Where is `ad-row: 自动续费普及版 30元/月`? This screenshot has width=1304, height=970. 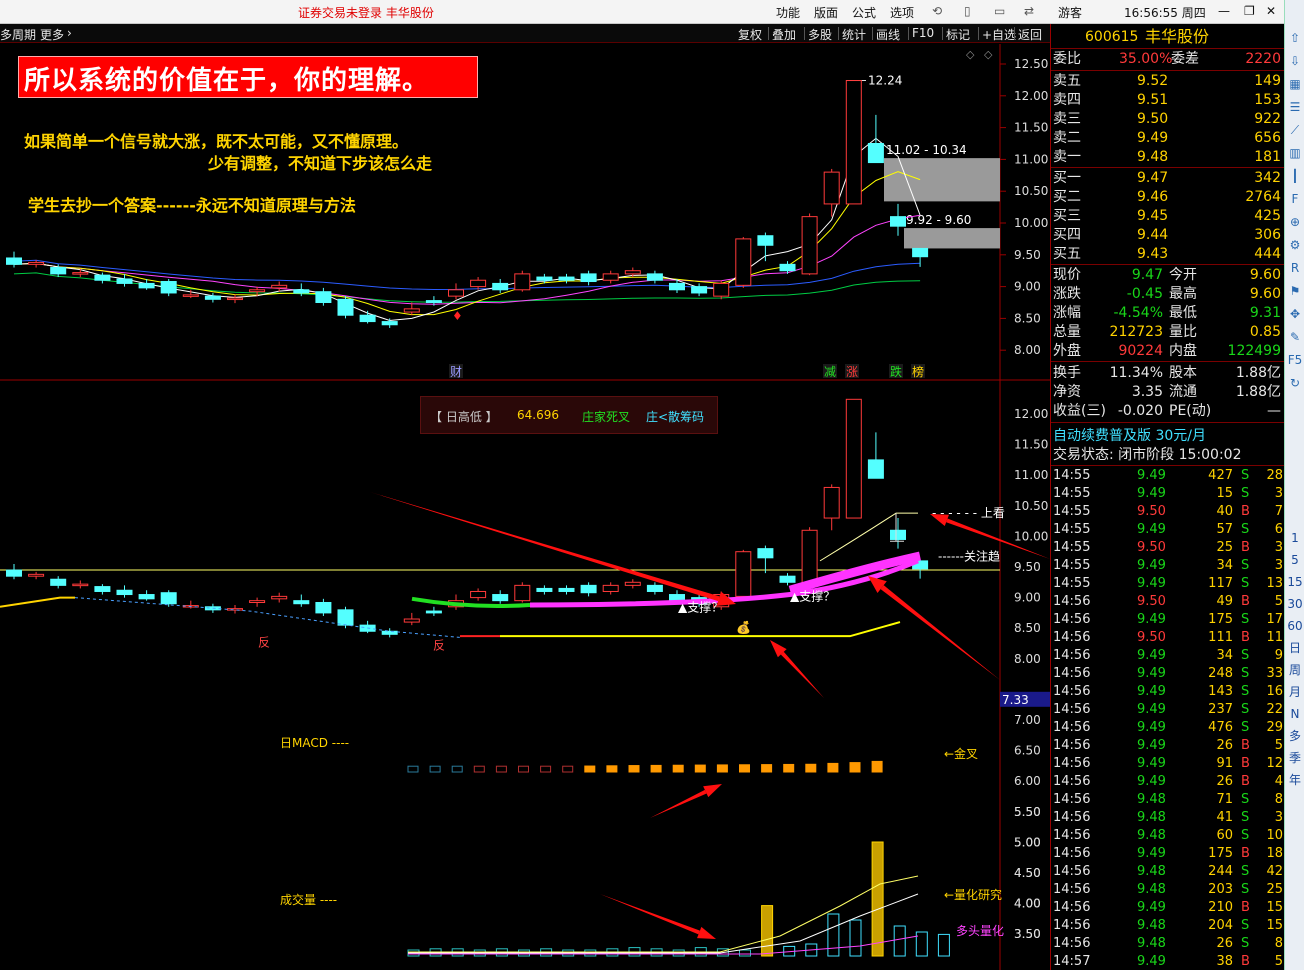
ad-row: 自动续费普及版 30元/月 is located at coordinates (1168, 436).